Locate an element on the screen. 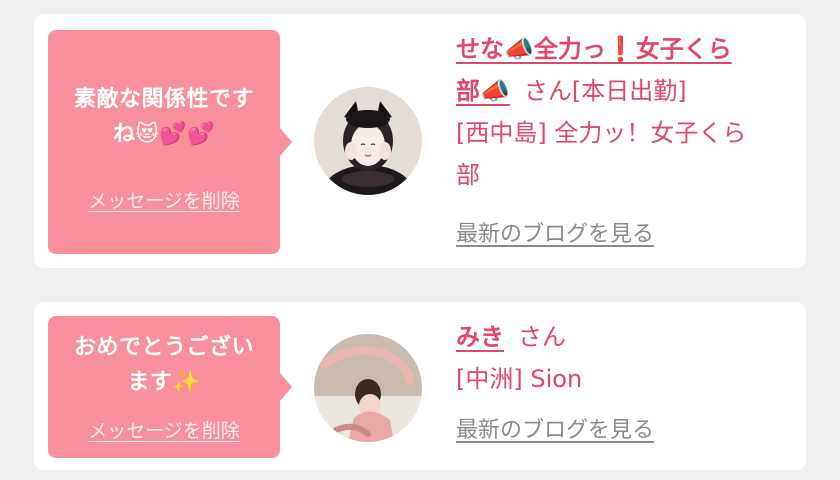 The width and height of the screenshot is (840, 480). shop-name: [西中島] 全力ッ！女子くら 部 is located at coordinates (626, 154).